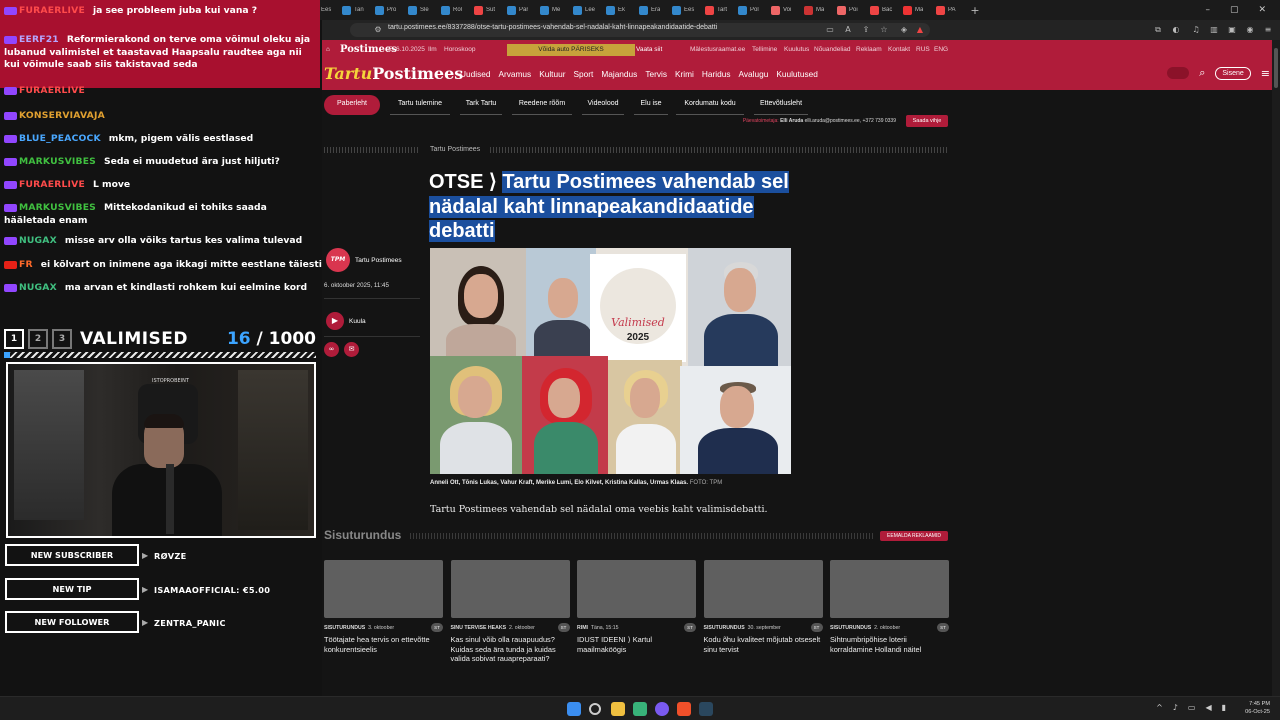 The image size is (1280, 720). What do you see at coordinates (619, 10) in the screenshot?
I see `browser-tab: Ek` at bounding box center [619, 10].